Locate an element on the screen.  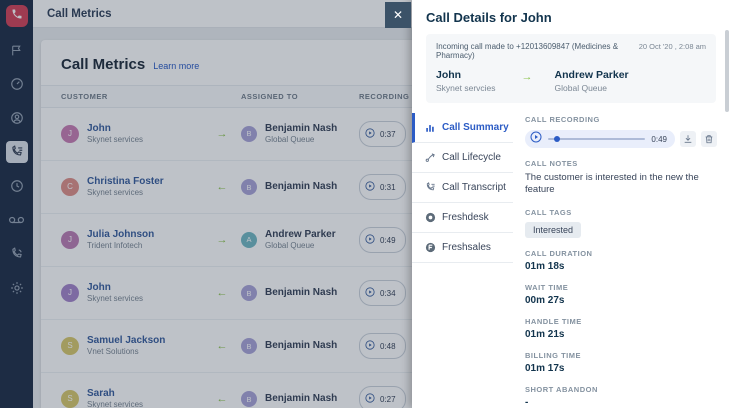
close-icon: ✕ is located at coordinates (398, 15).